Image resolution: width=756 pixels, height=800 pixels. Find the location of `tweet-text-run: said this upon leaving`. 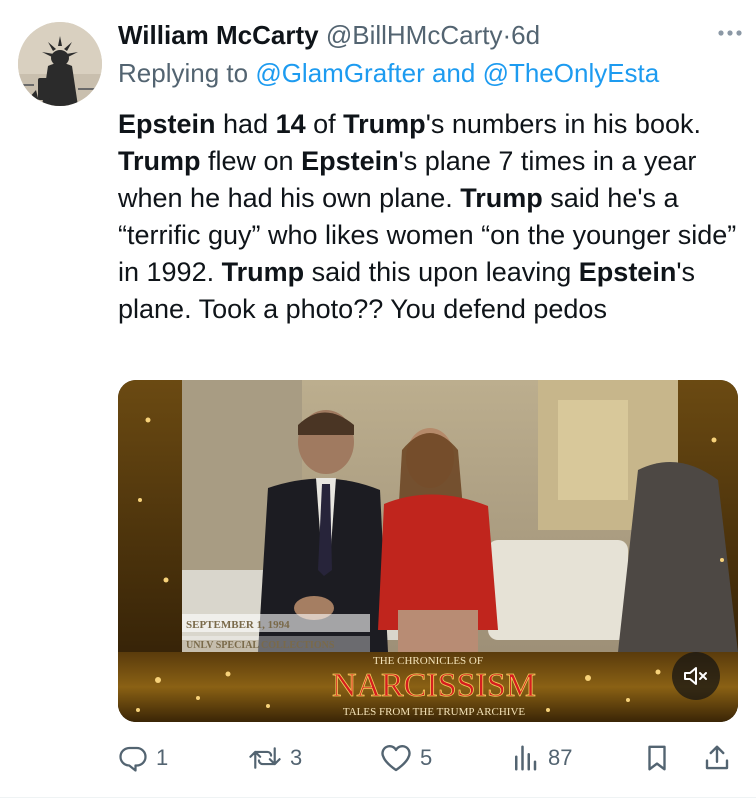

tweet-text-run: said this upon leaving is located at coordinates (441, 272).